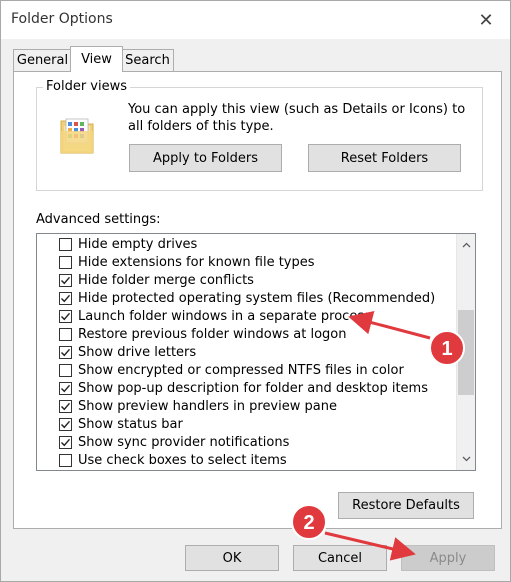 The image size is (511, 582). I want to click on title-bar: Folder Options ✕, so click(255, 20).